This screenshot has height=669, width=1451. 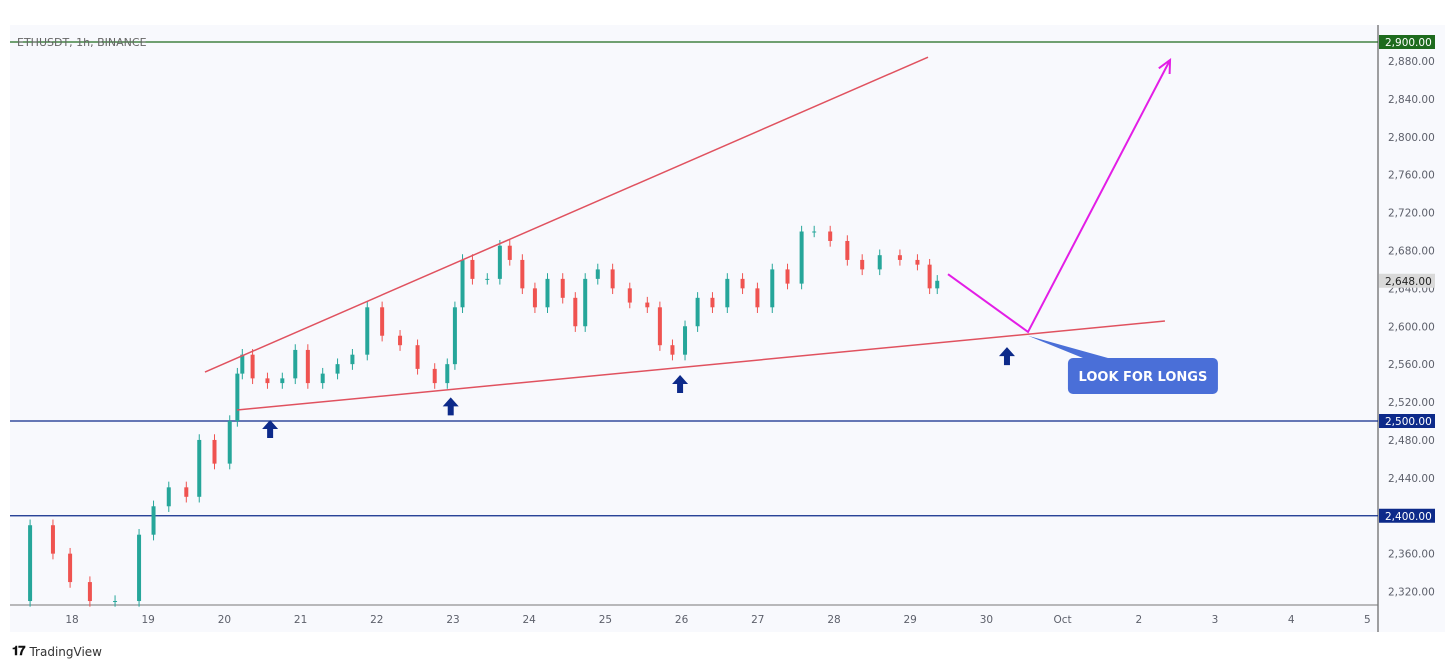 I want to click on x-tick-label: 25, so click(x=605, y=620).